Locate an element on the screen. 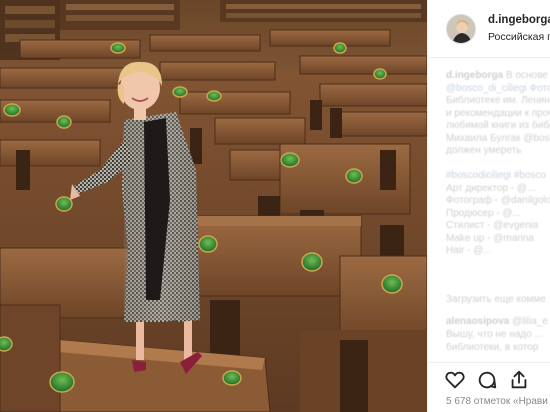 The image size is (550, 412). load-more-comments-link: Загрузить еще комме is located at coordinates (496, 299).